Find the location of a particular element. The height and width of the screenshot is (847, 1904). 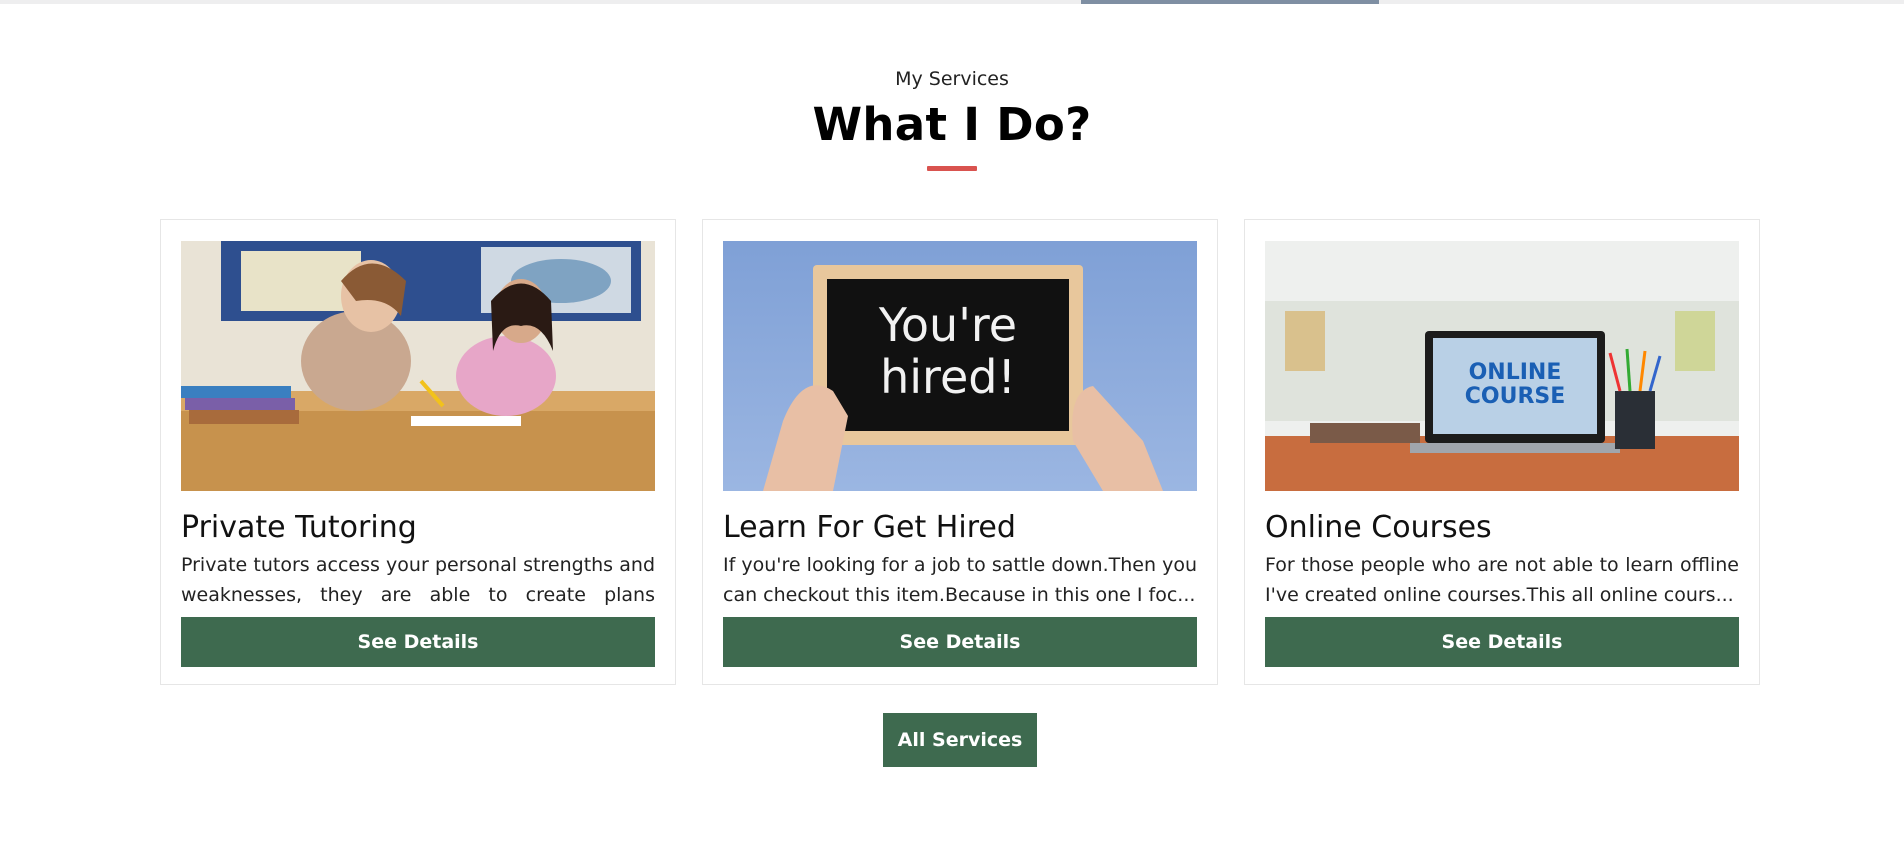

service-image-online: ONLINE COURSE is located at coordinates (1502, 366).